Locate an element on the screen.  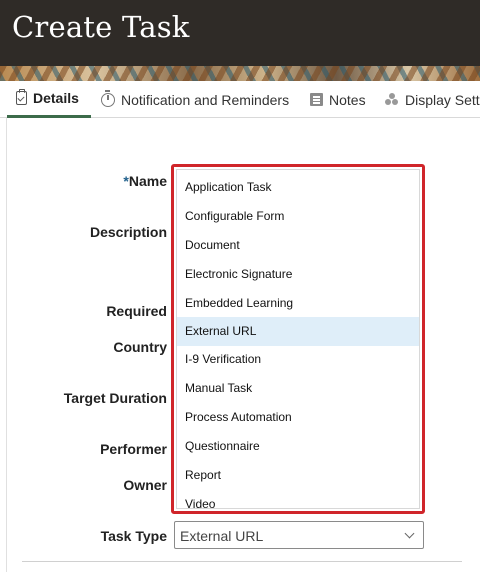
option-embedded-learning: Embedded Learning is located at coordinates (298, 303).